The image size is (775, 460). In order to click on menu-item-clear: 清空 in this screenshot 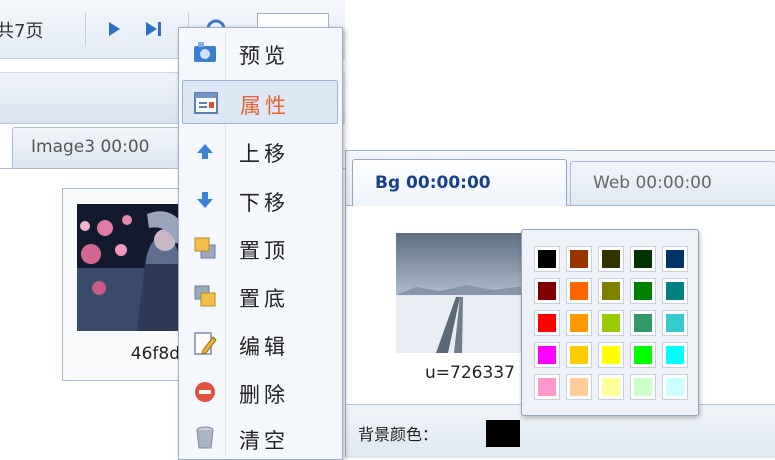, I will do `click(260, 438)`.